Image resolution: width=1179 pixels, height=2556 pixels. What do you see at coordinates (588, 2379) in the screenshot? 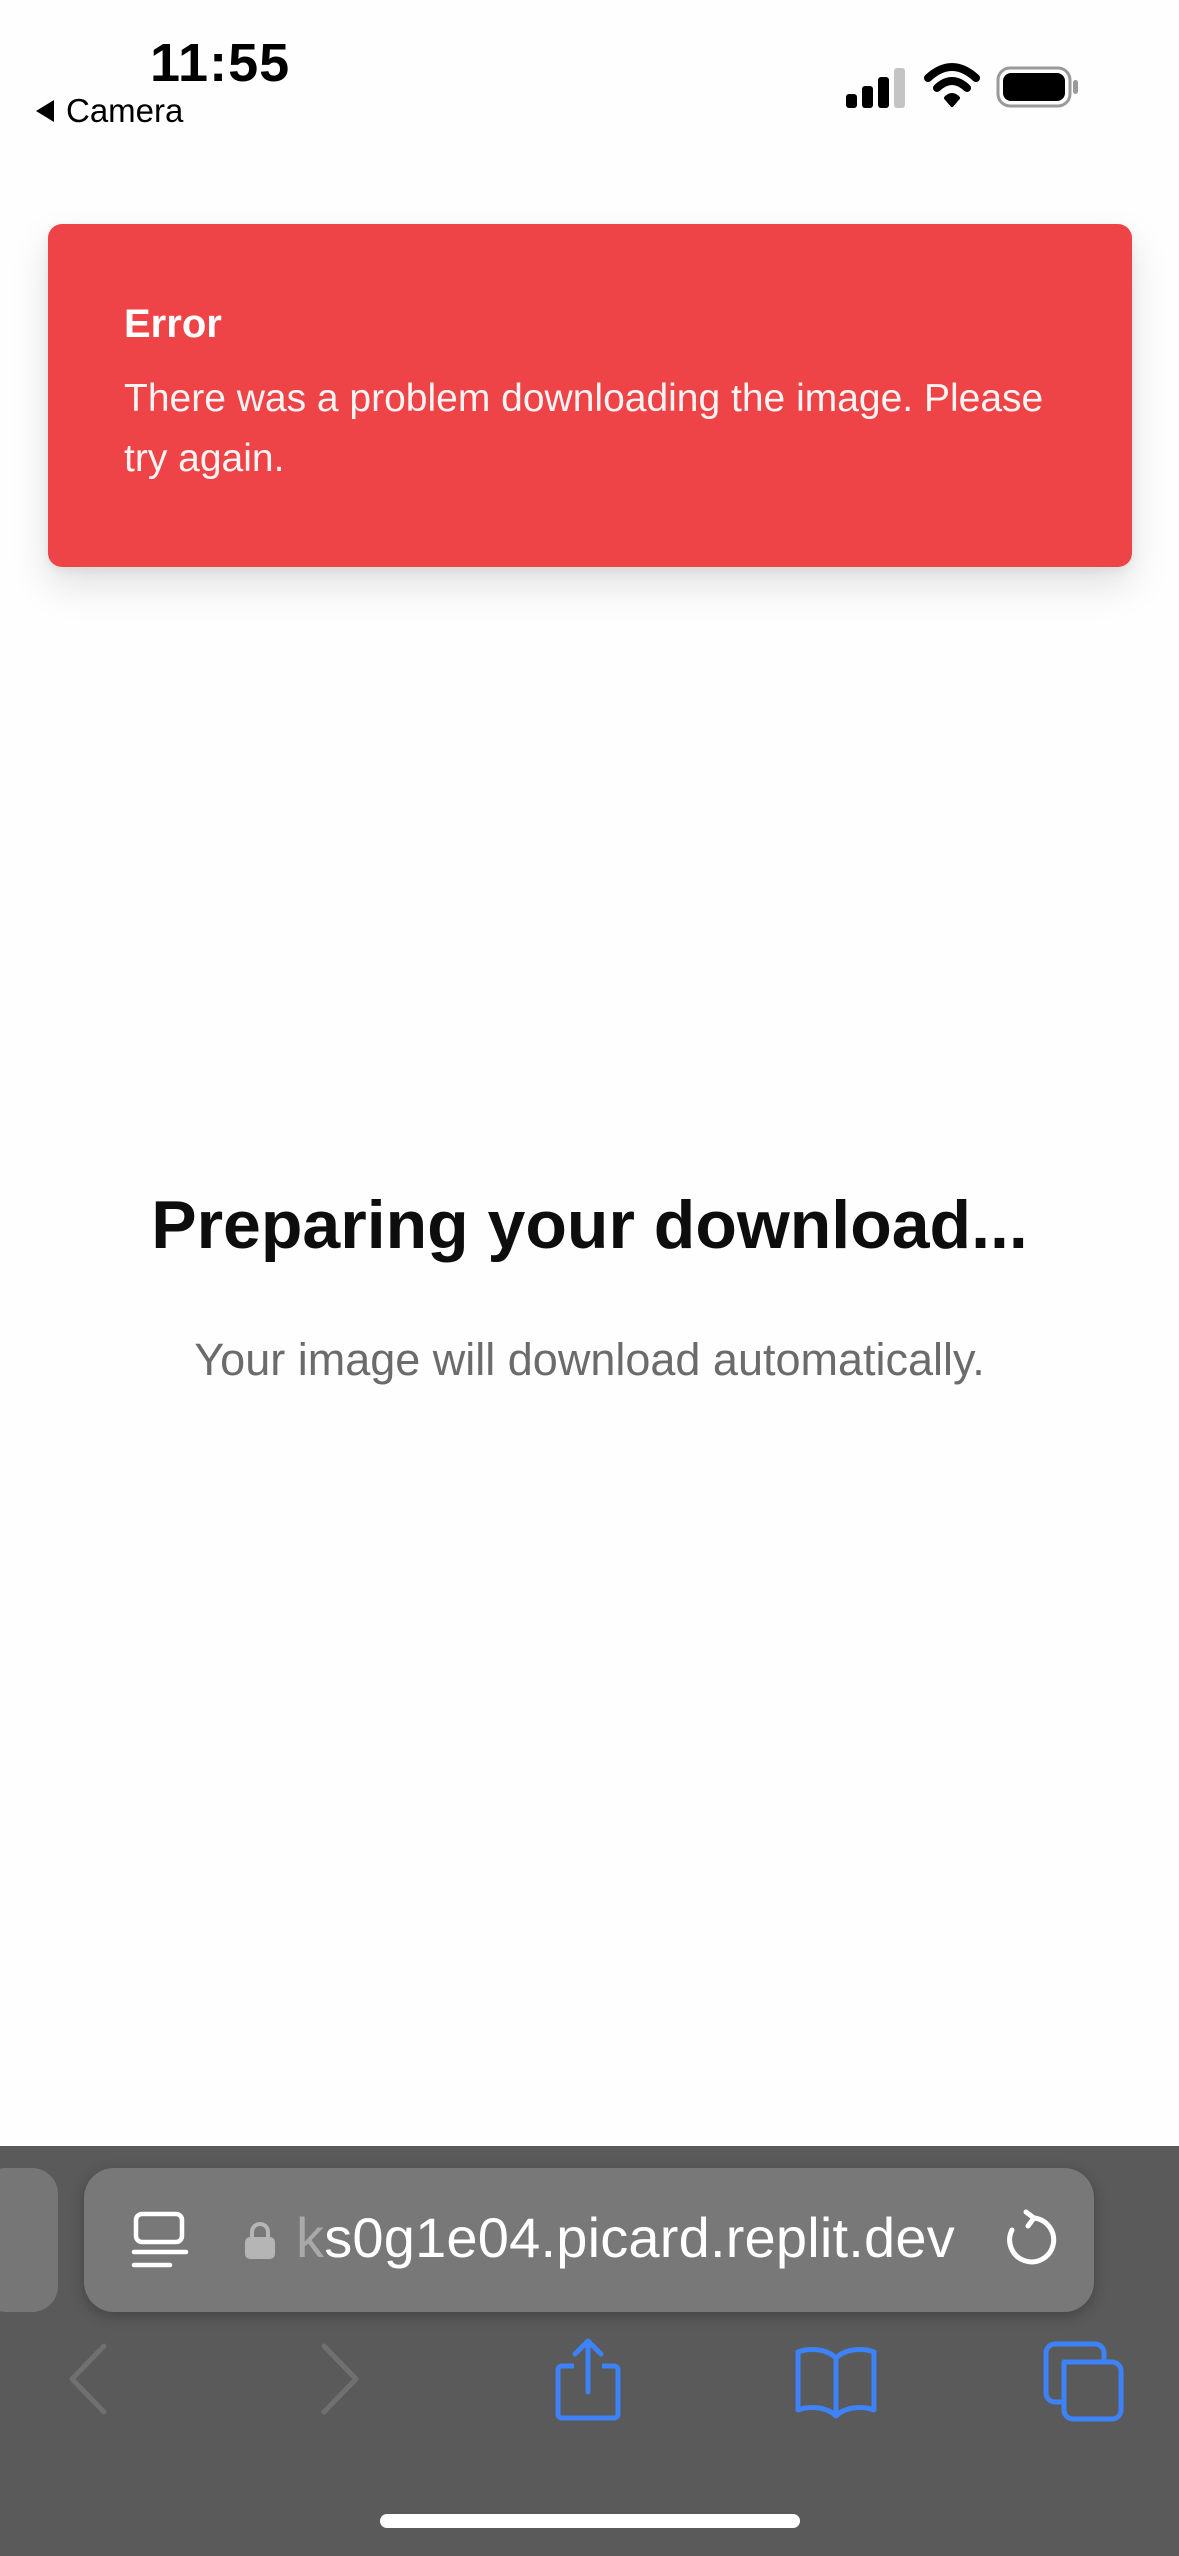
I see `share-icon` at bounding box center [588, 2379].